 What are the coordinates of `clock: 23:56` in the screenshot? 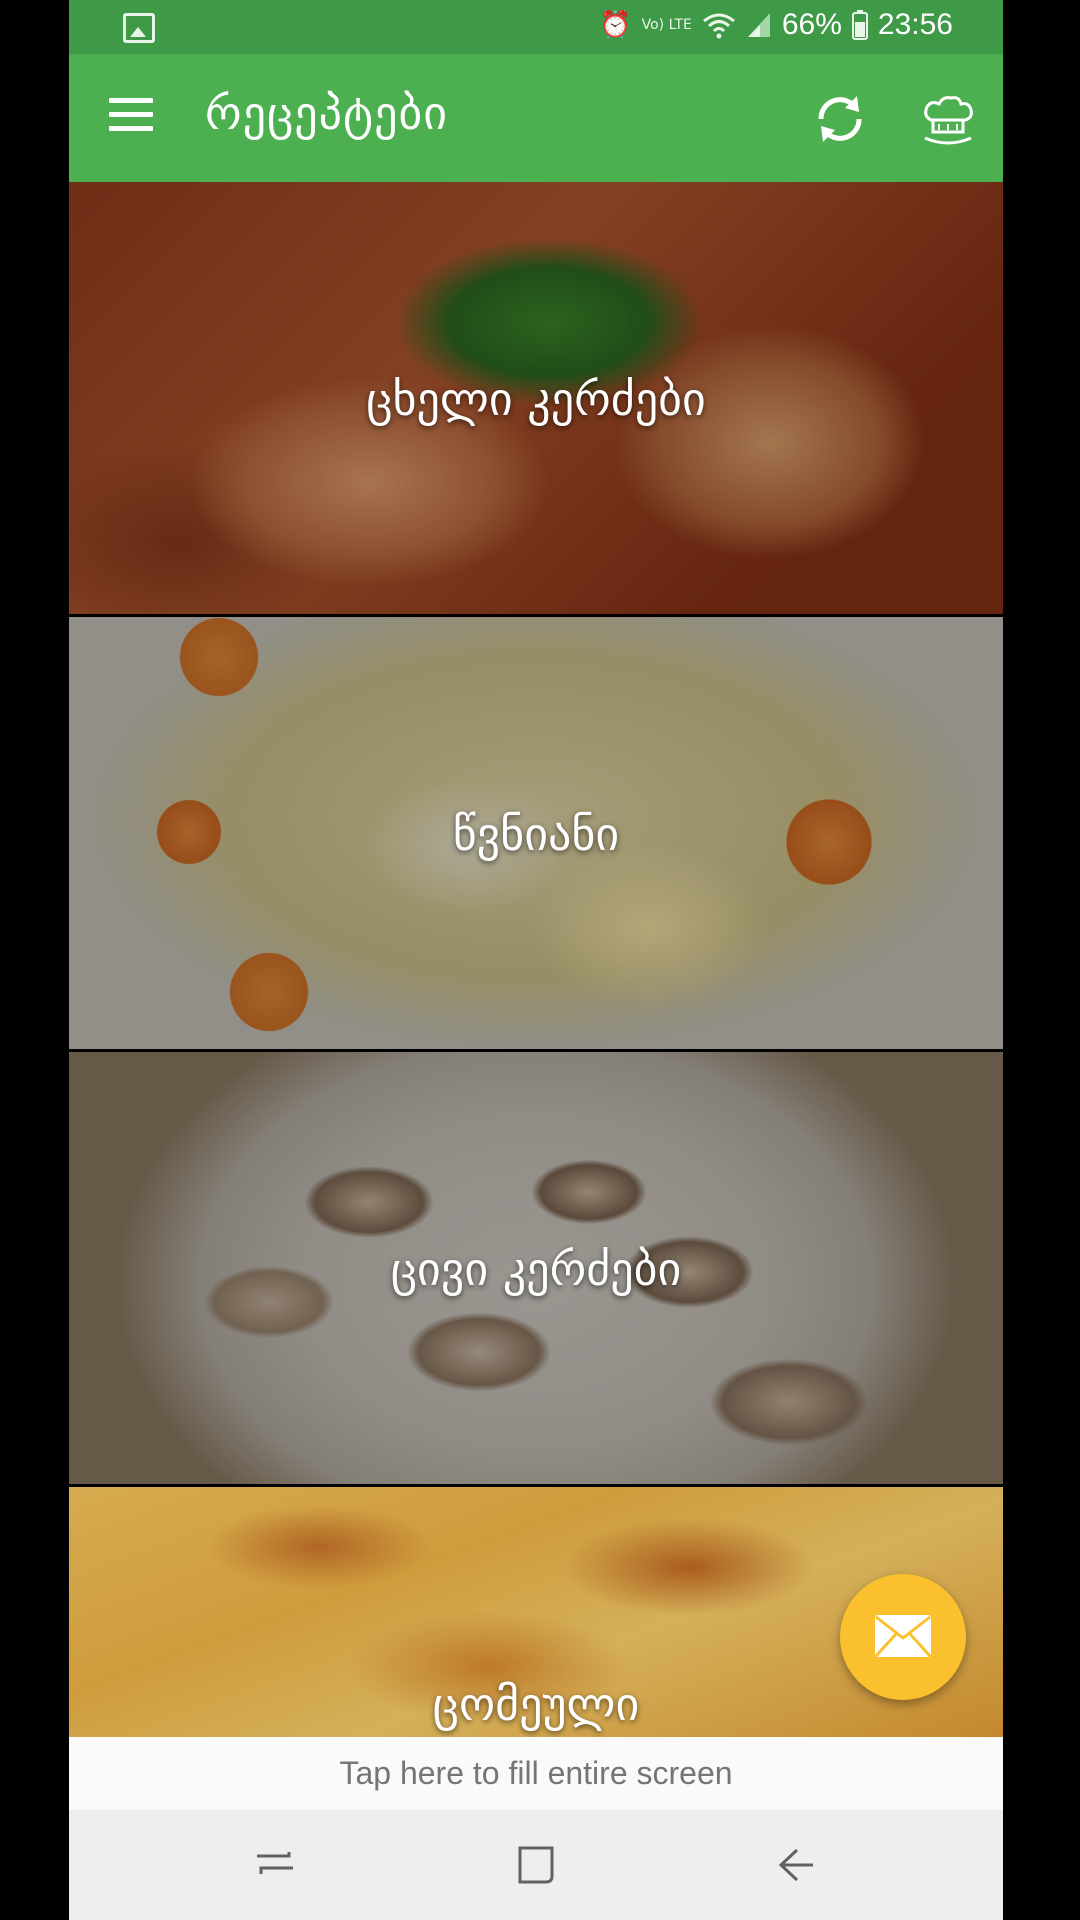 It's located at (915, 24).